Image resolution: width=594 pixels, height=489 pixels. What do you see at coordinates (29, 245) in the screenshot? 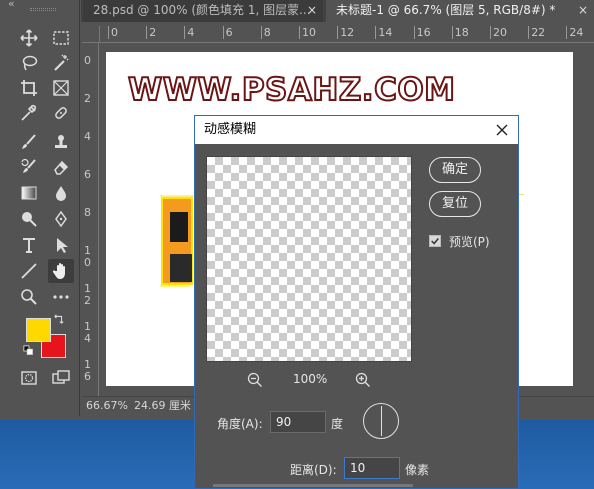
I see `type-icon` at bounding box center [29, 245].